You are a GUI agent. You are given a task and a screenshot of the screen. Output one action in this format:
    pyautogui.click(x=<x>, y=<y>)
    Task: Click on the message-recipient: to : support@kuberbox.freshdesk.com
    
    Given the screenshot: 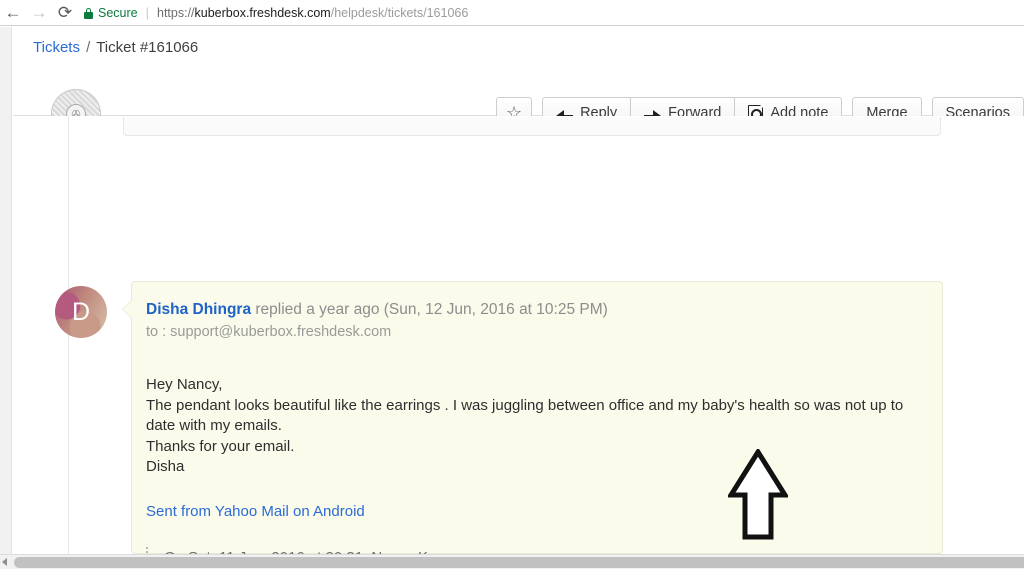 What is the action you would take?
    pyautogui.click(x=269, y=332)
    